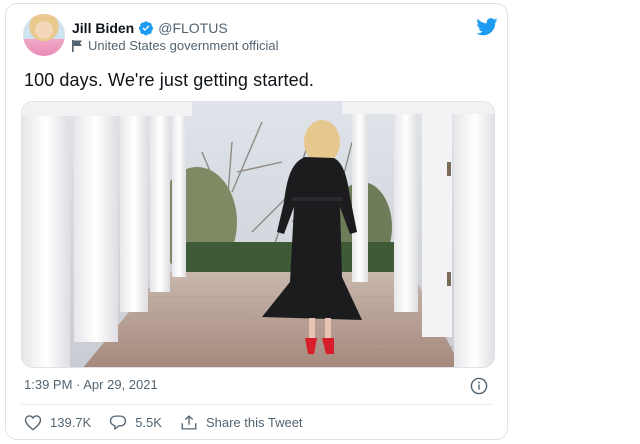  I want to click on author-row: Jill Biden @FLOTUS, so click(150, 28).